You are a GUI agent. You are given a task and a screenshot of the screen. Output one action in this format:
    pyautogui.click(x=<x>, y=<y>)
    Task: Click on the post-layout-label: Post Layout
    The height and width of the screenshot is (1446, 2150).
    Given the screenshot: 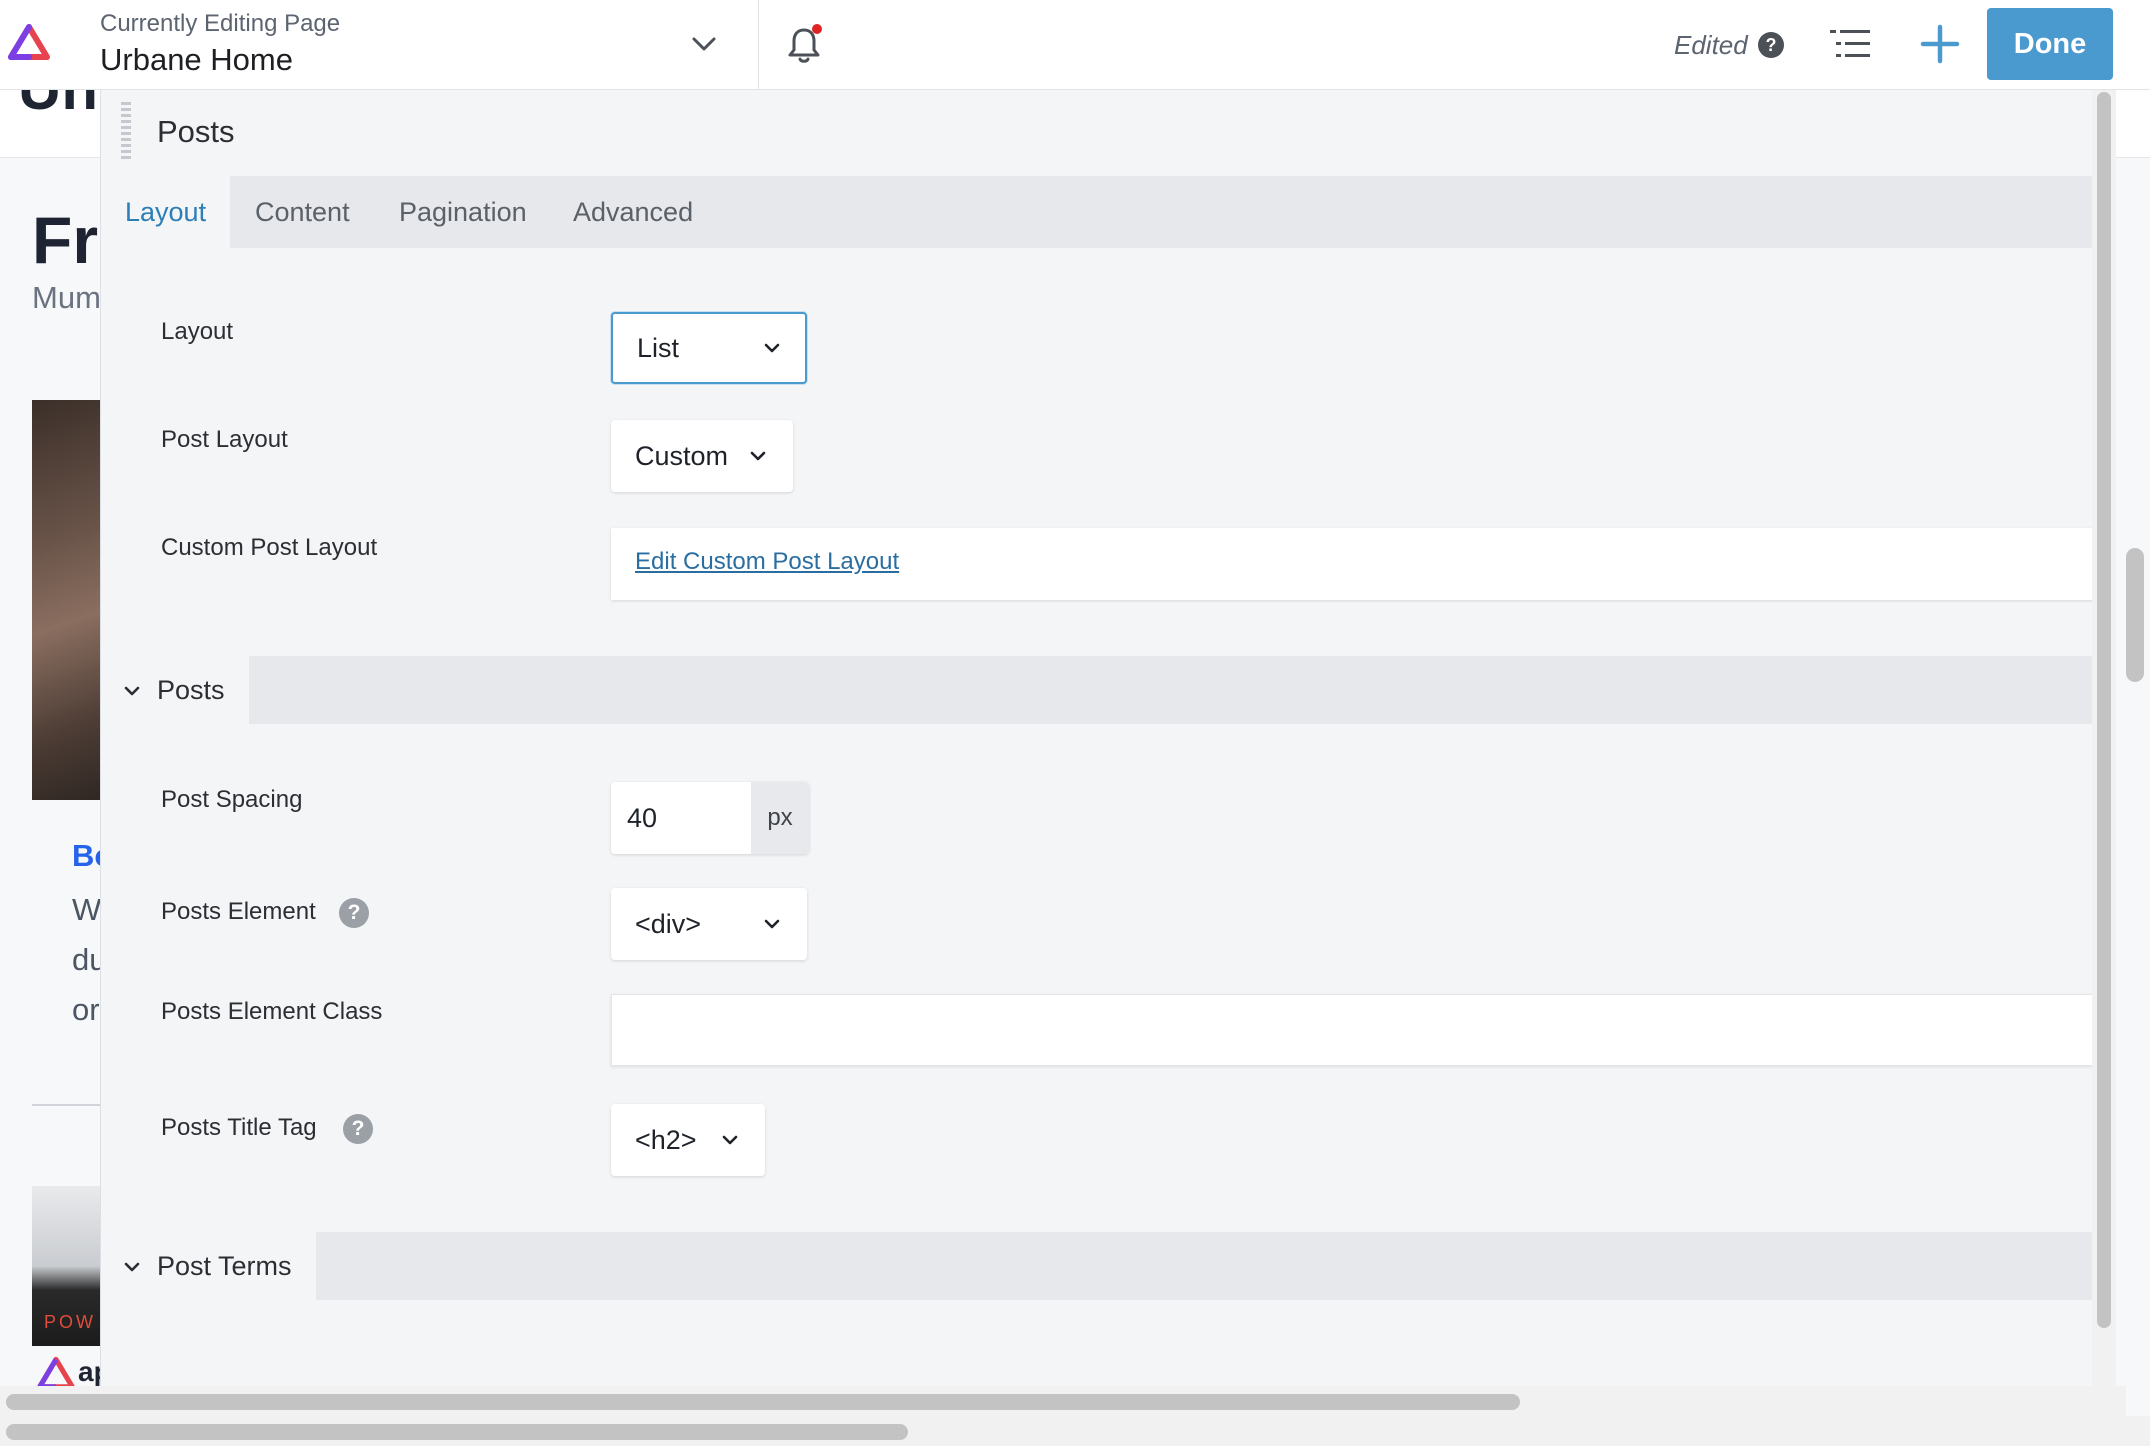 What is the action you would take?
    pyautogui.click(x=224, y=439)
    